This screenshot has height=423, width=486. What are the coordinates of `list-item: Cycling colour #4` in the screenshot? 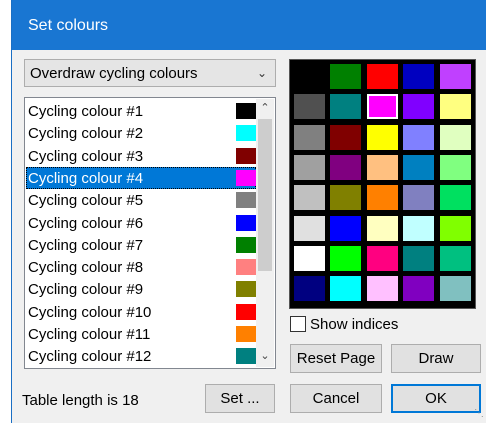 It's located at (142, 177).